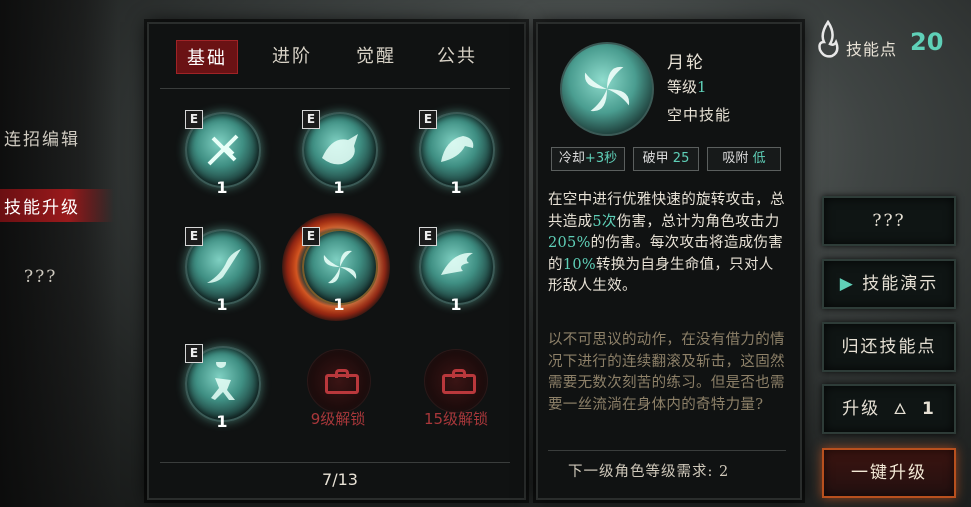  What do you see at coordinates (57, 205) in the screenshot?
I see `nav-skill-upgrade: 技能升级` at bounding box center [57, 205].